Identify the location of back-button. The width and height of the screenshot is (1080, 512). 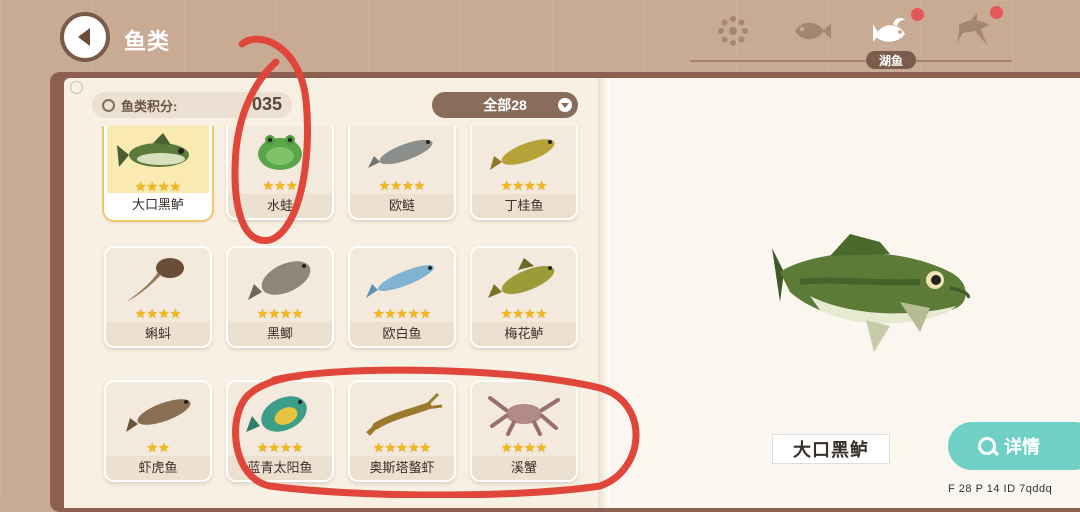
(85, 37).